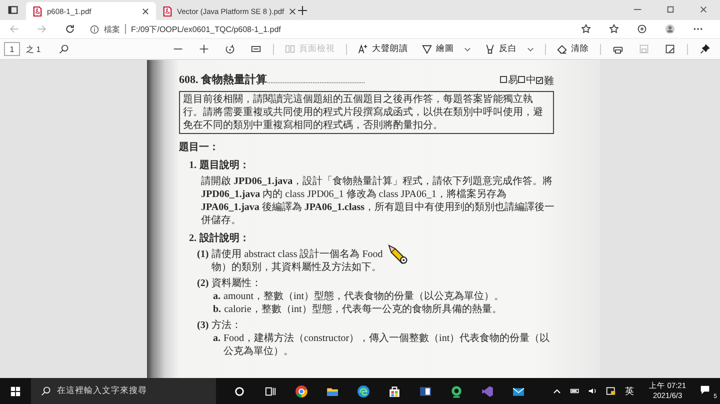  What do you see at coordinates (225, 165) in the screenshot?
I see `body-text: 題目說明：` at bounding box center [225, 165].